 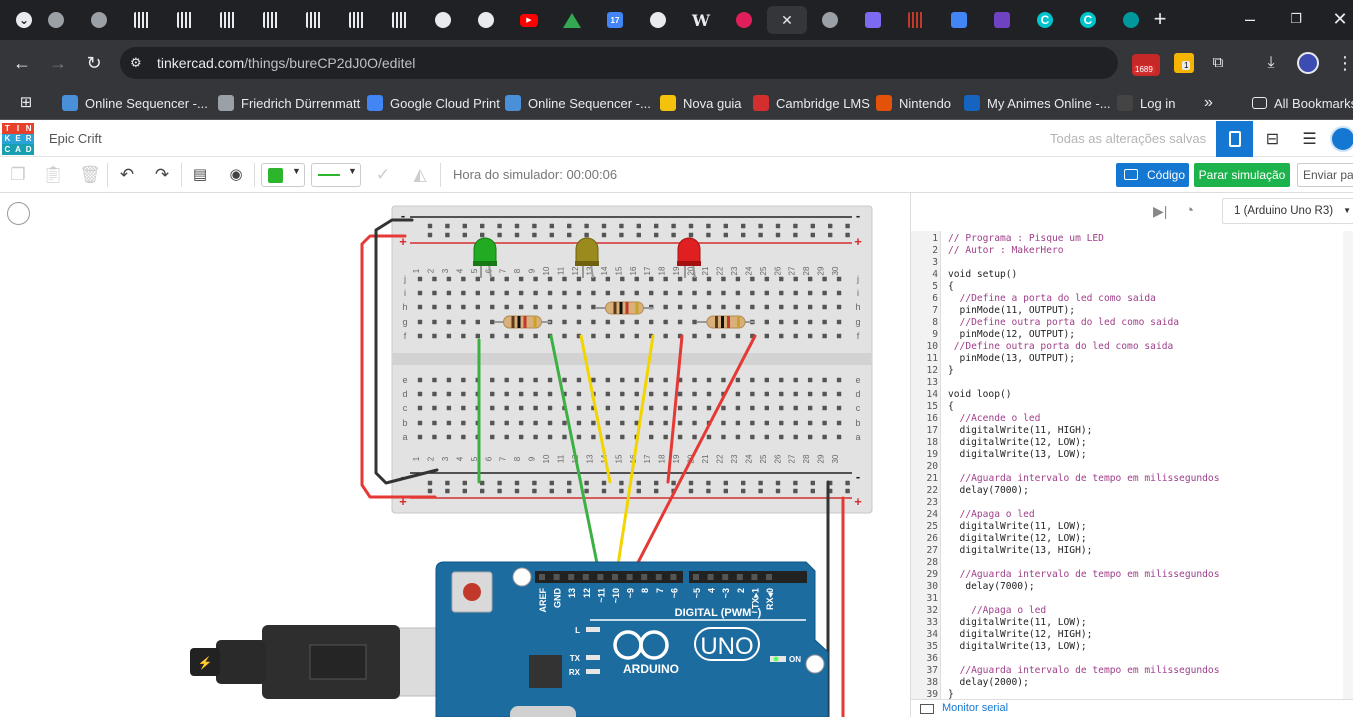 I want to click on undo-icon: ↶, so click(x=127, y=175).